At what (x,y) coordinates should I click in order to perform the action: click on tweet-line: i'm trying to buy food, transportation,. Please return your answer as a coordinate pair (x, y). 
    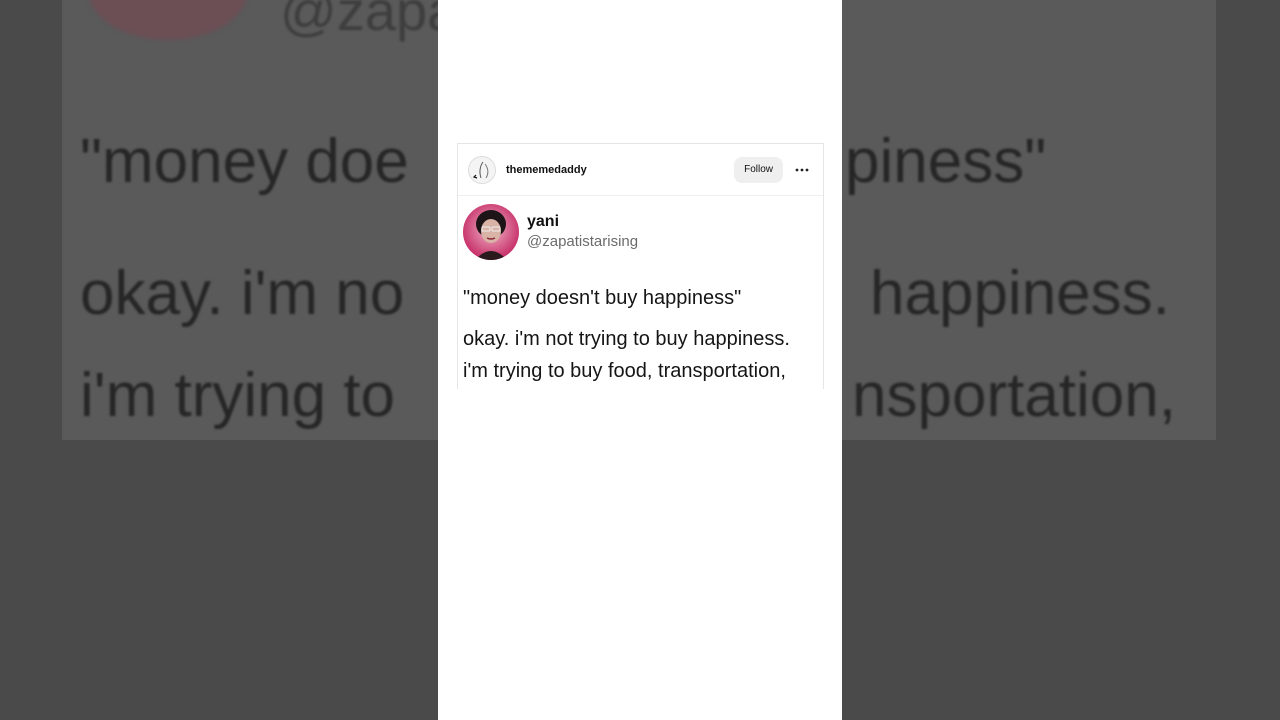
    Looking at the image, I should click on (624, 371).